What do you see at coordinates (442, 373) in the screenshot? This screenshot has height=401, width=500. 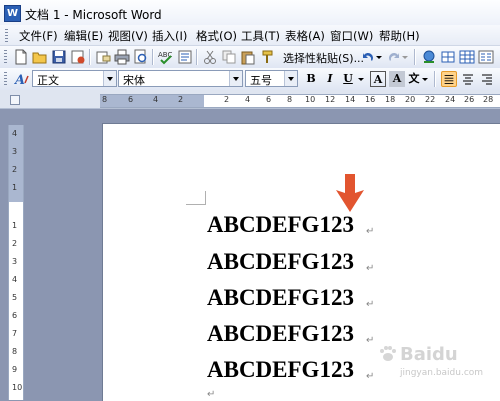 I see `watermark-url: jingyan.baidu.com` at bounding box center [442, 373].